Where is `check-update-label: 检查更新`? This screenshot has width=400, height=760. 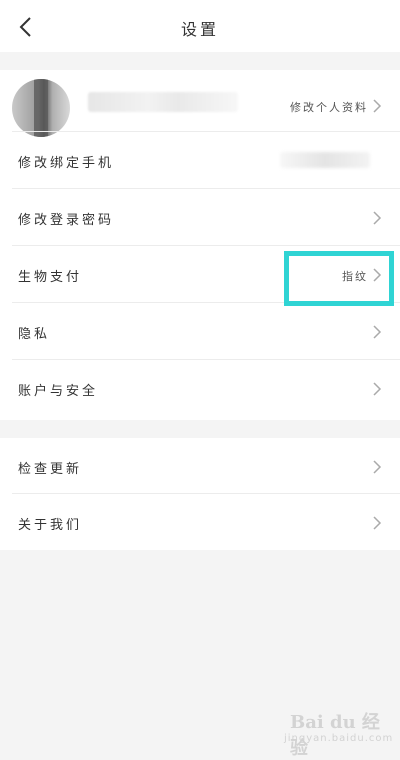
check-update-label: 检查更新 is located at coordinates (50, 469).